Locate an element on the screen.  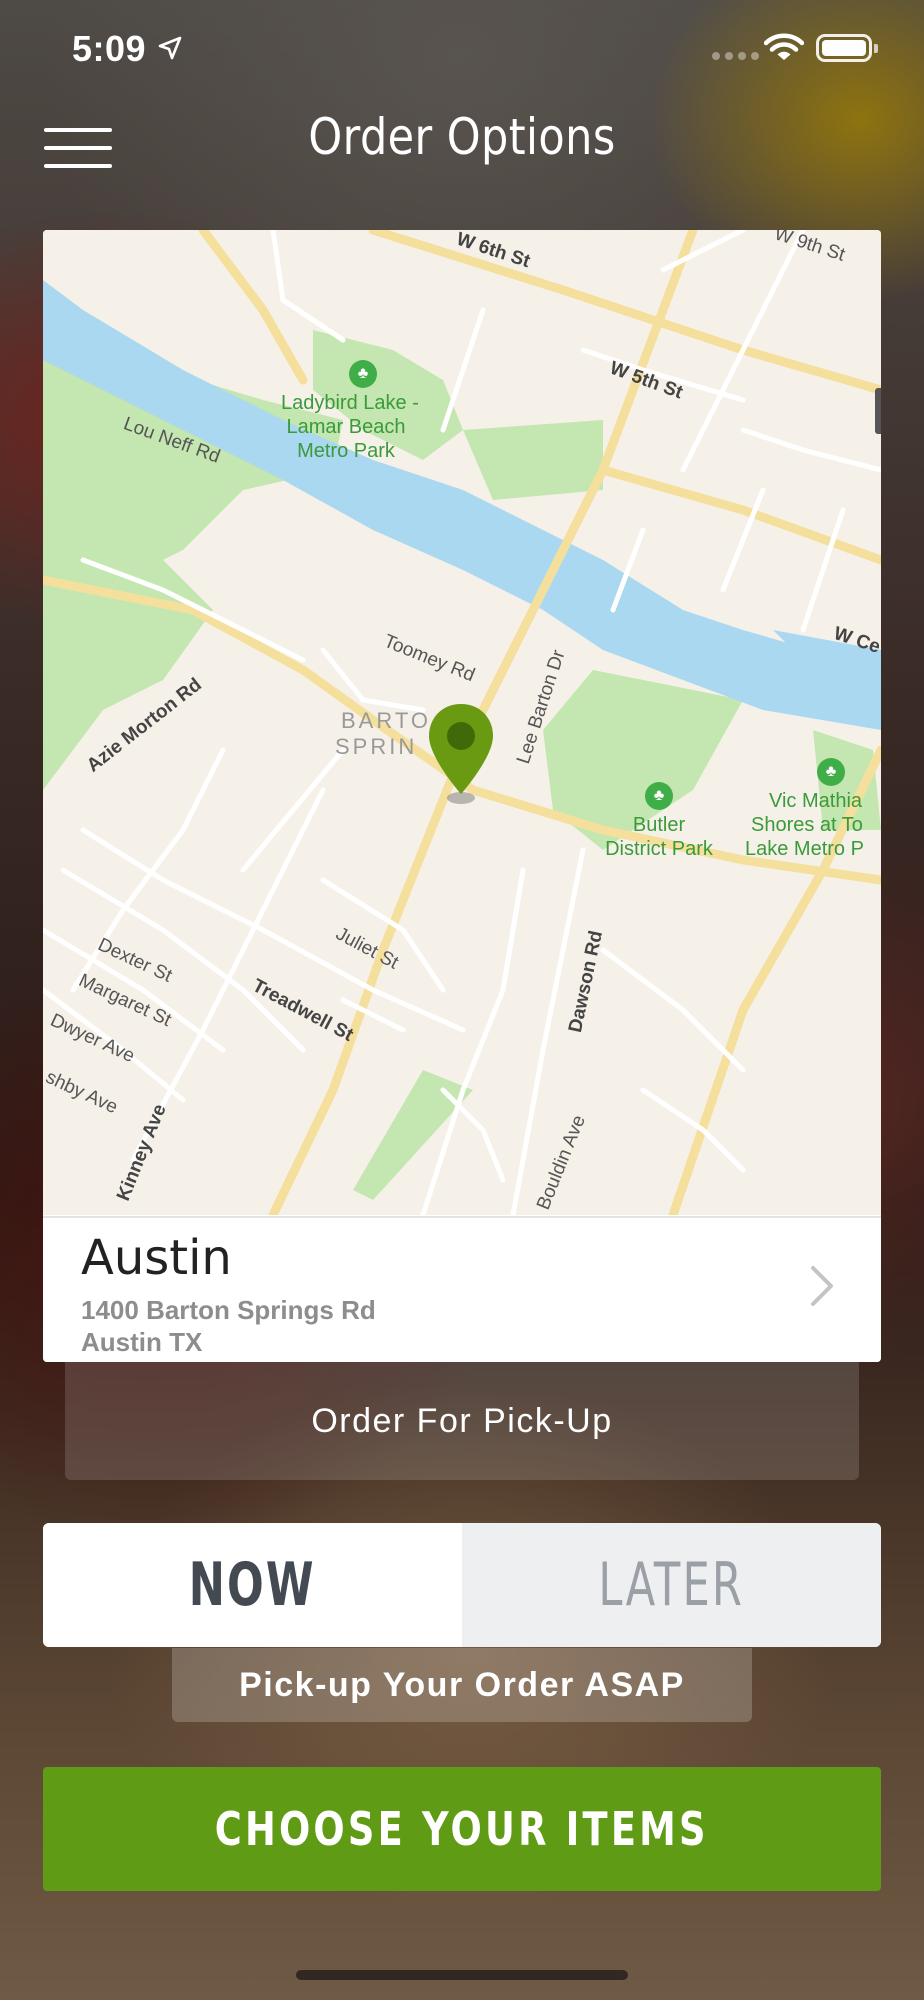
toggle-later: LATER is located at coordinates (671, 1585).